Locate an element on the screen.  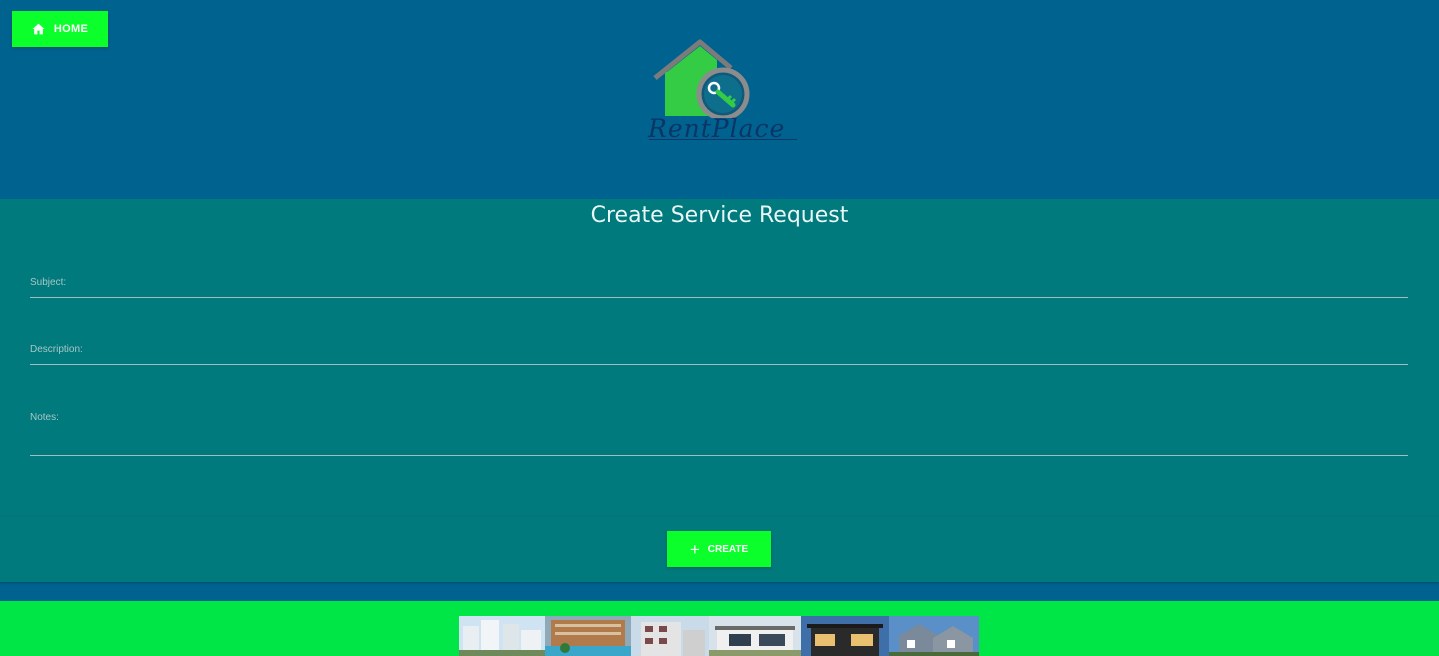
form-title: Create Service Request is located at coordinates (719, 215).